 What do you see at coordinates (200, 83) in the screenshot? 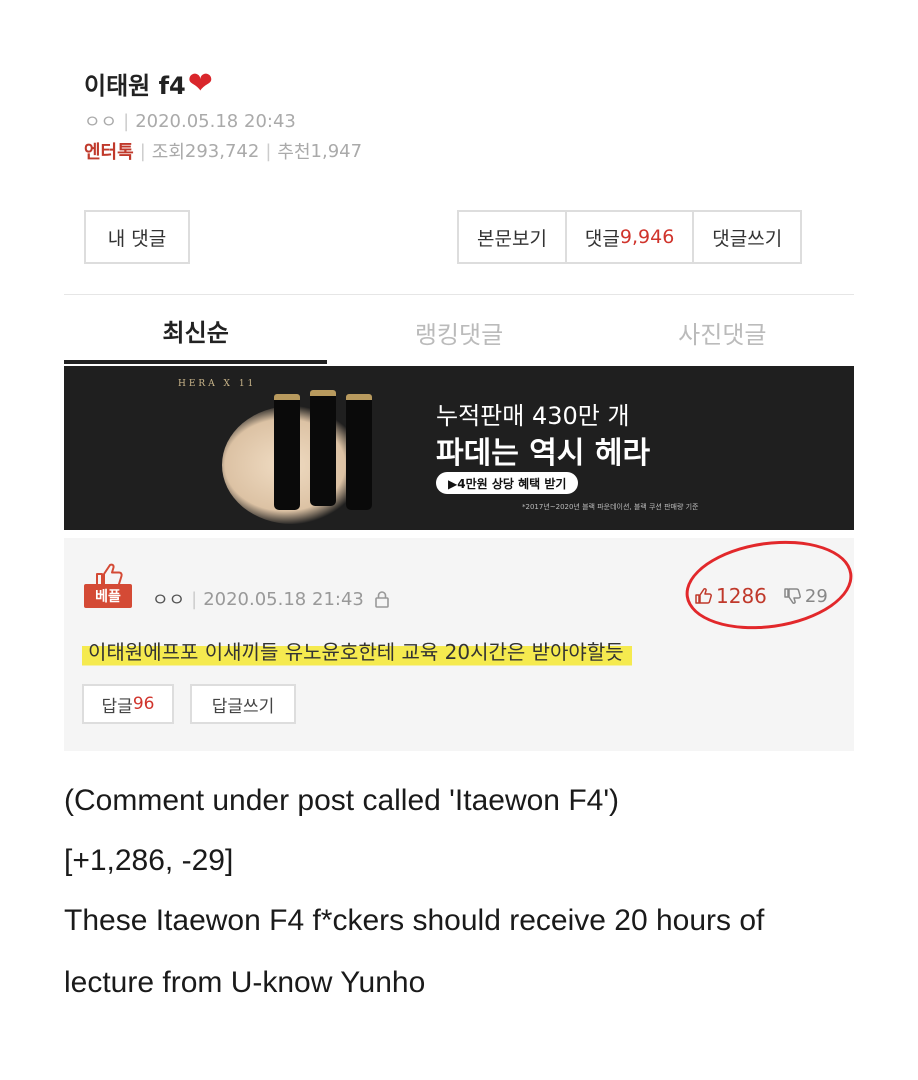
I see `heart-icon: ❤` at bounding box center [200, 83].